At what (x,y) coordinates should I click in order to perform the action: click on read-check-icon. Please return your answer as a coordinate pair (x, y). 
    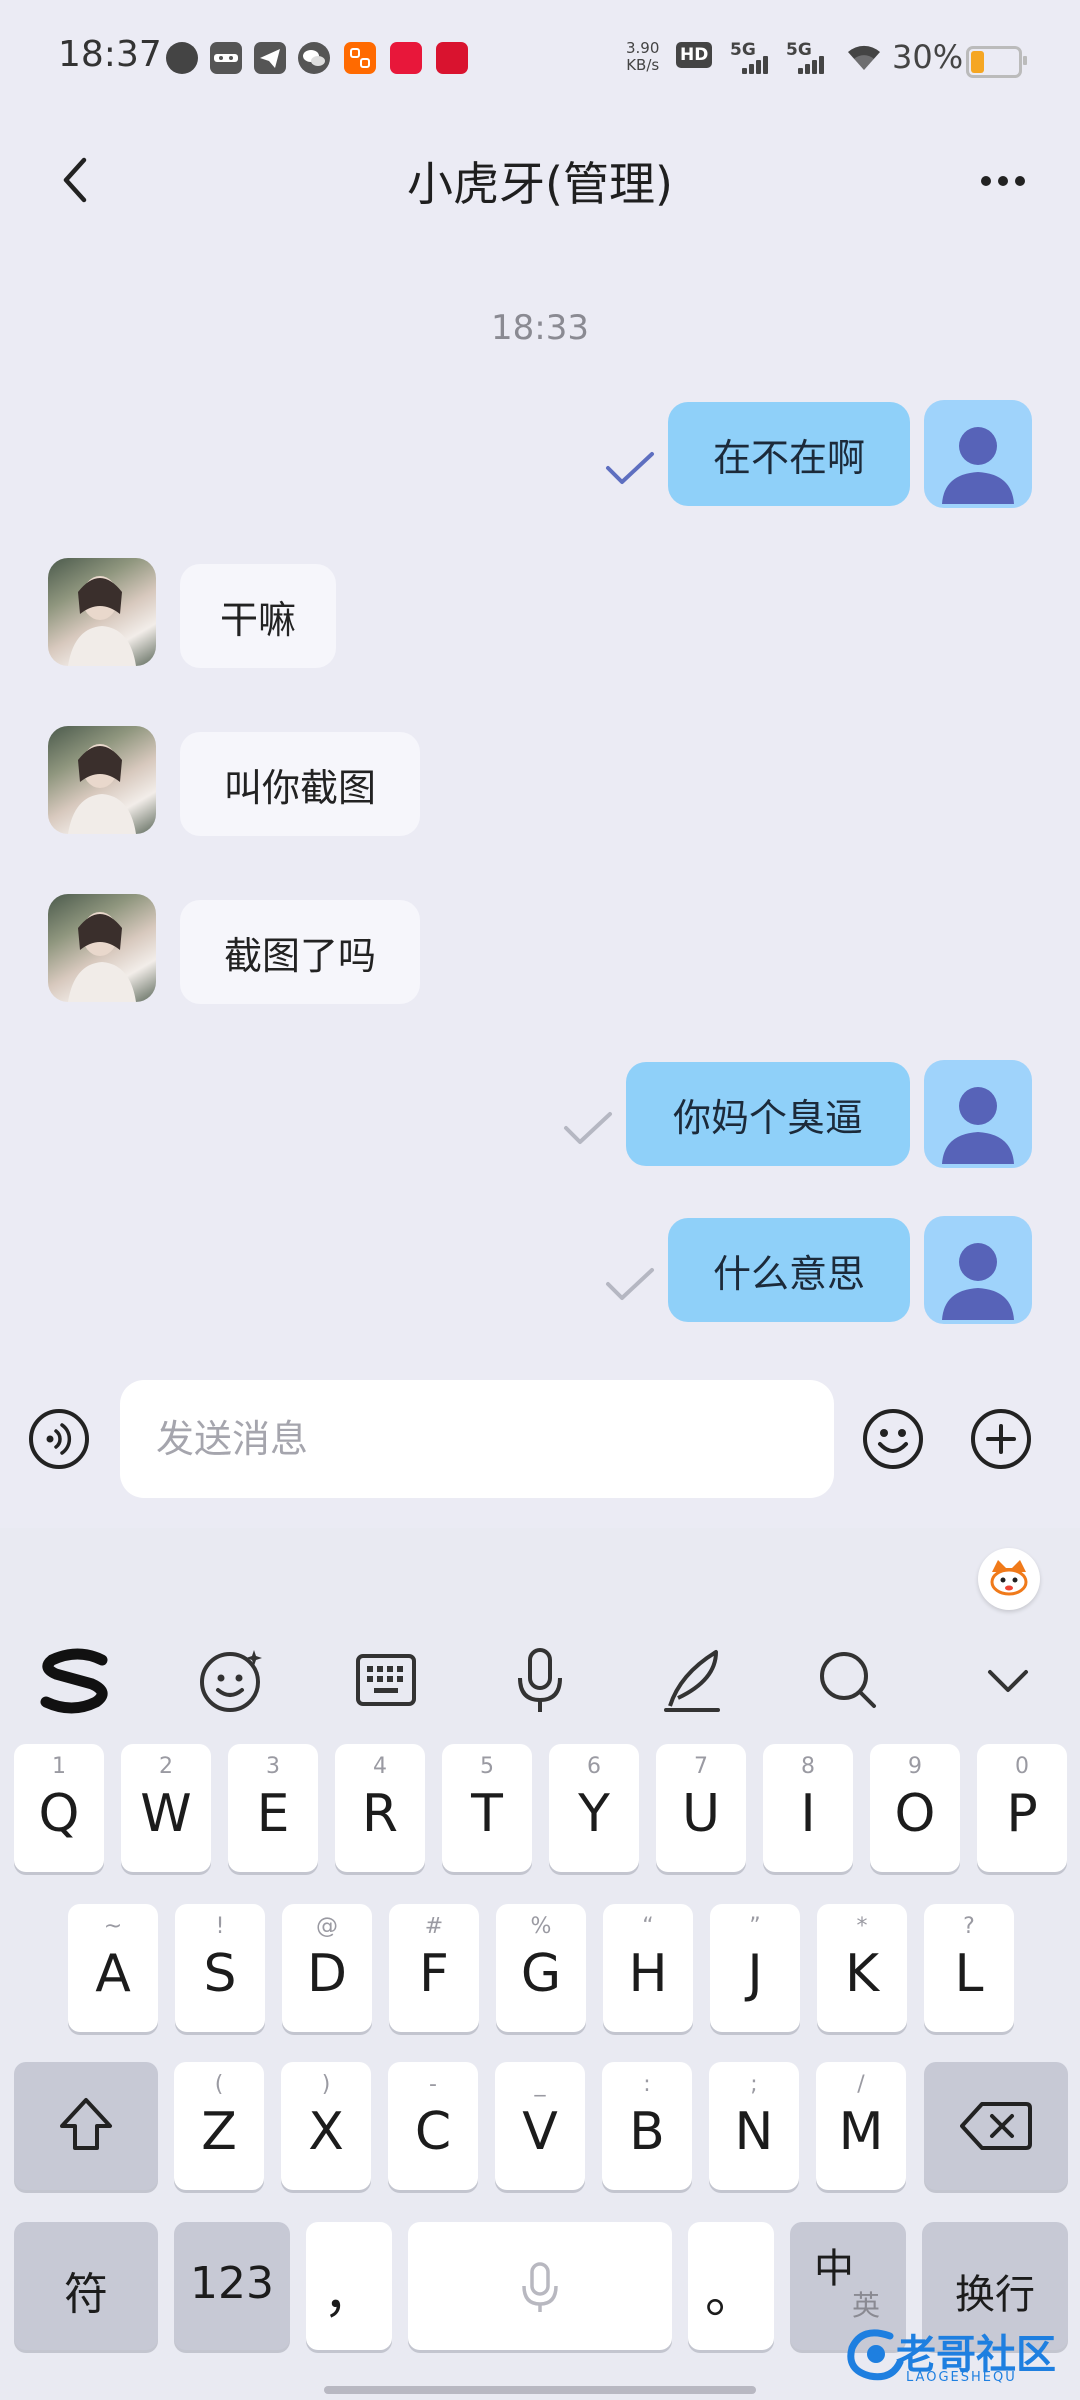
    Looking at the image, I should click on (630, 468).